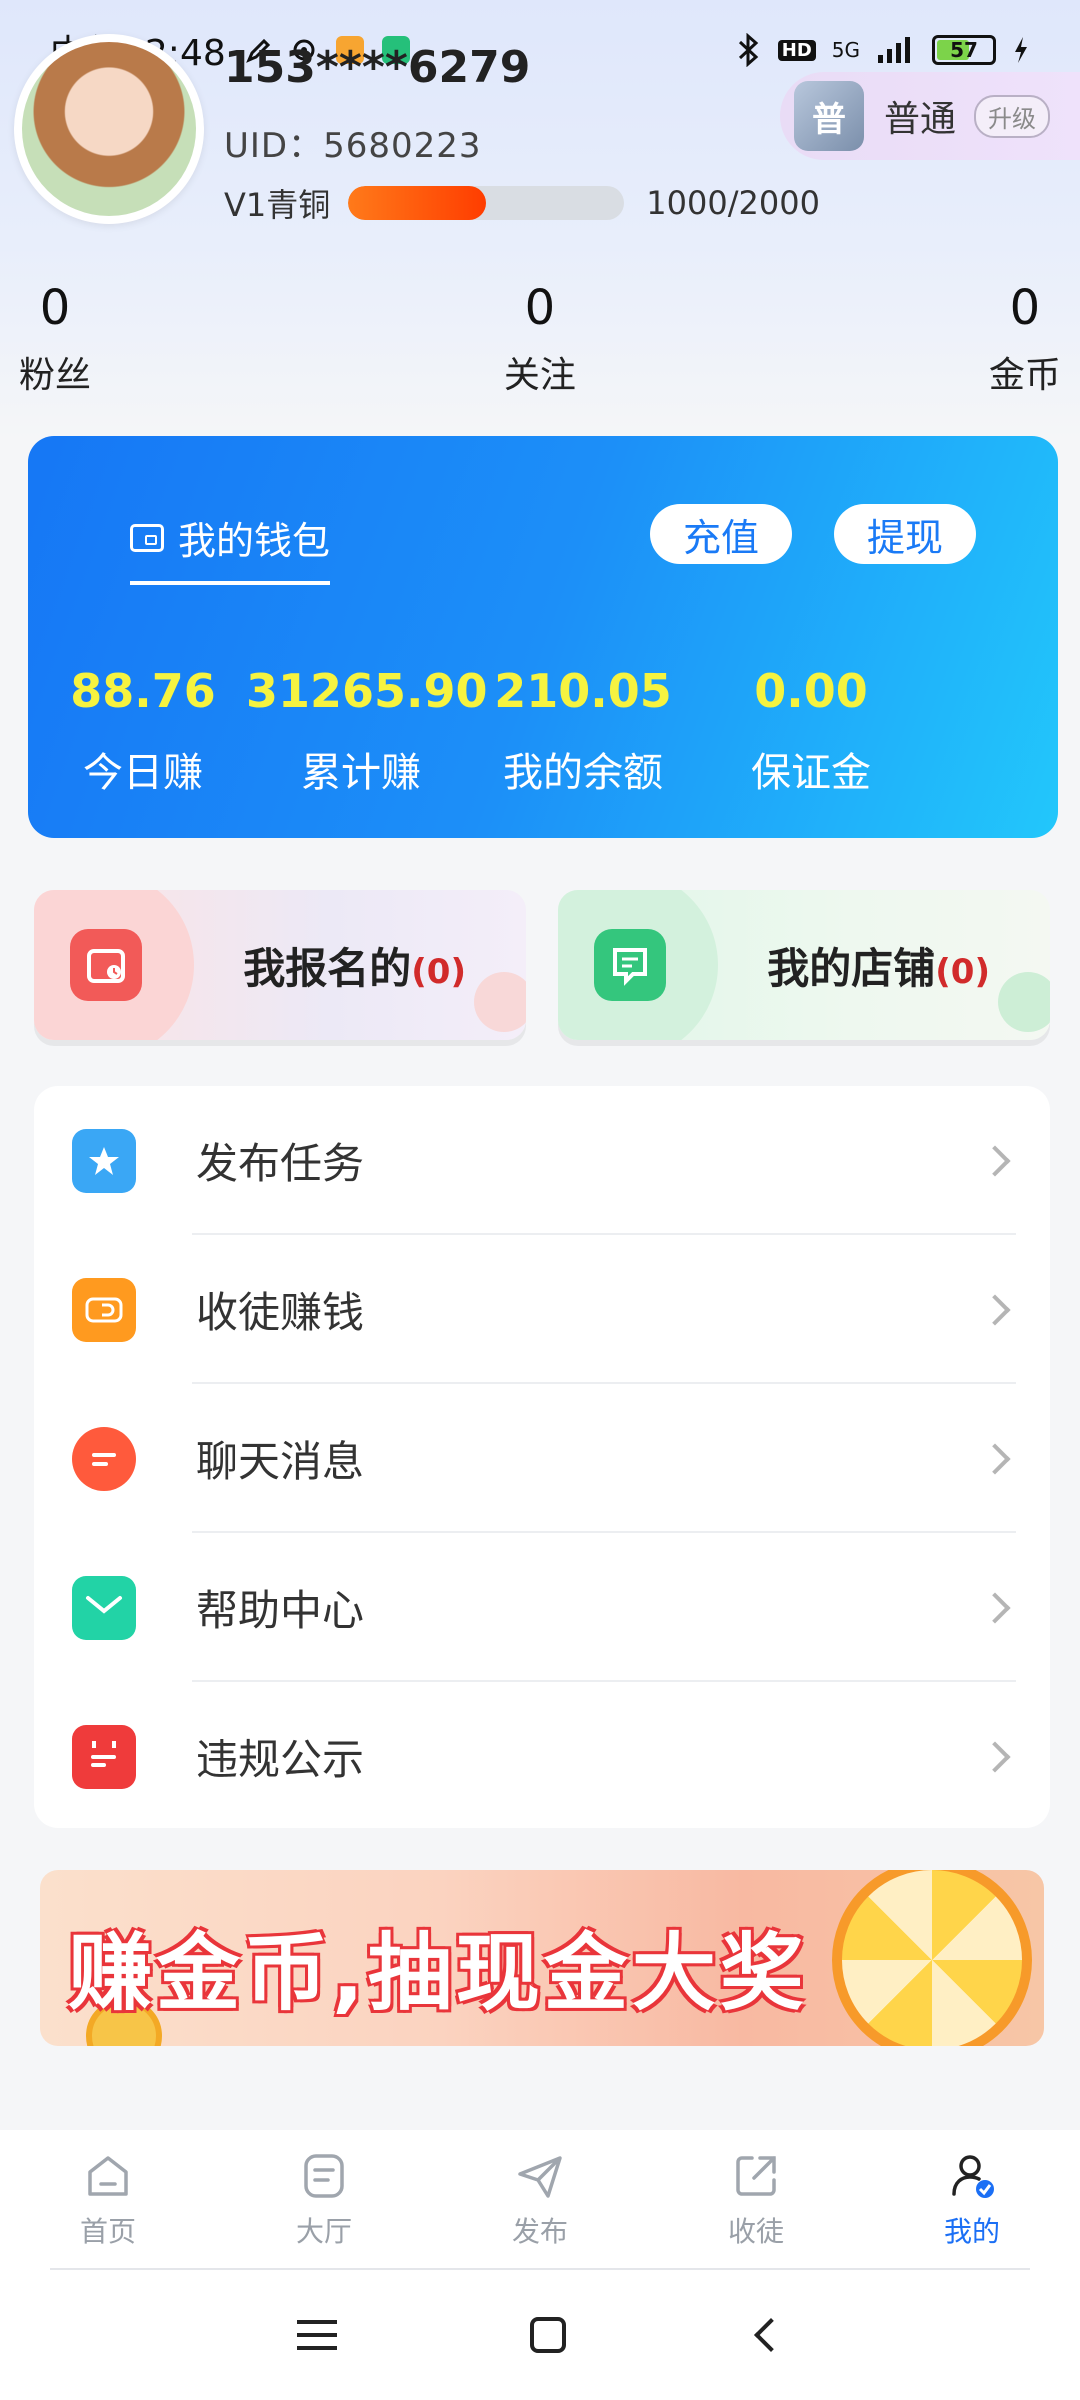 The height and width of the screenshot is (2400, 1080). I want to click on level-row: V1青铜 1000/2000, so click(522, 203).